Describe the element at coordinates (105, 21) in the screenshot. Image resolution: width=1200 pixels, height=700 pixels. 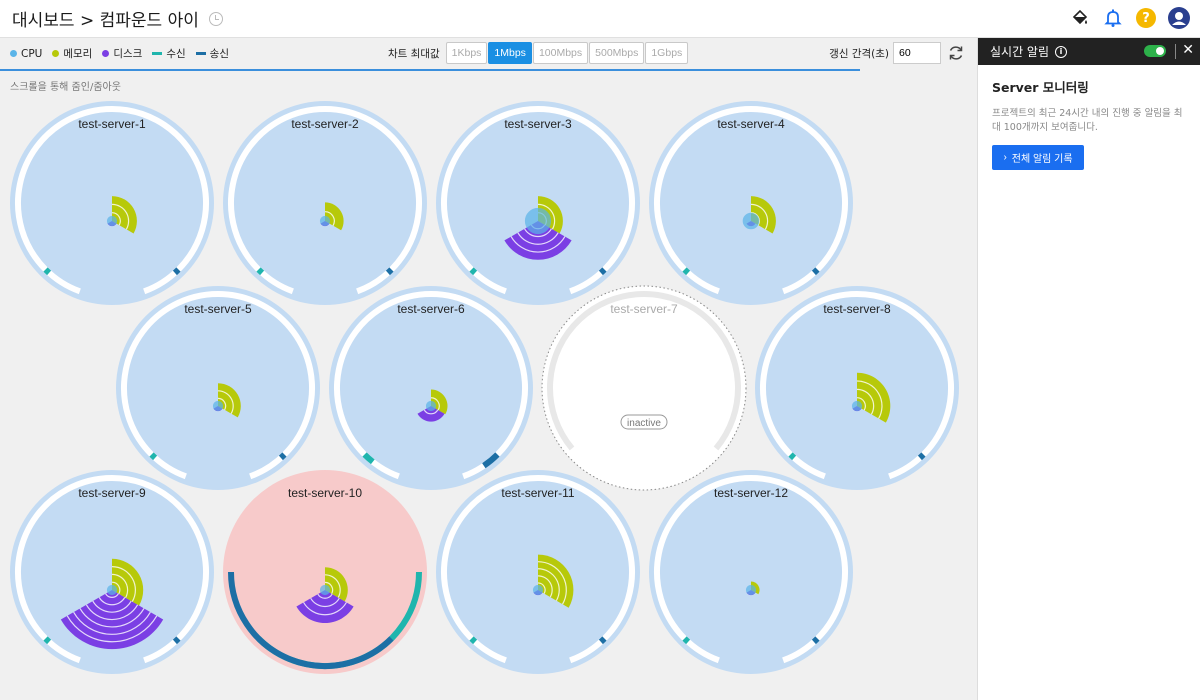
I see `page-title: 대시보드 > 컴파운드 아이` at that location.